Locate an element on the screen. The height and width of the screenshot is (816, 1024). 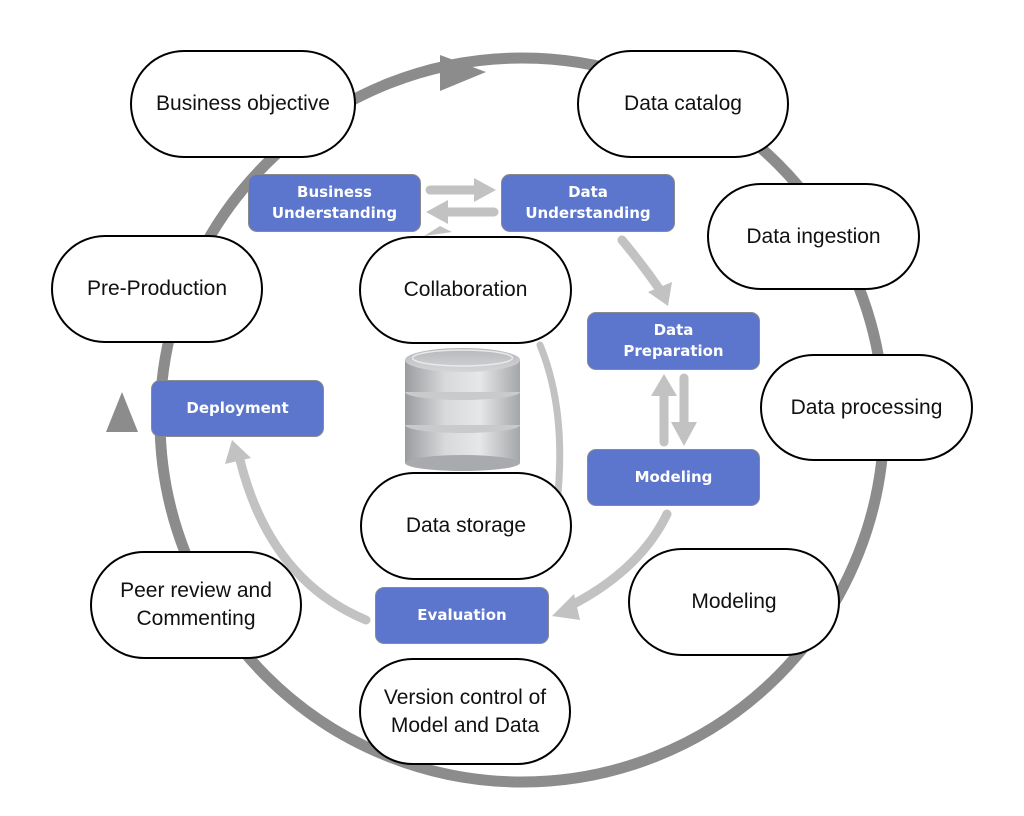
arrow-data-understanding-to-preparation is located at coordinates (644, 270).